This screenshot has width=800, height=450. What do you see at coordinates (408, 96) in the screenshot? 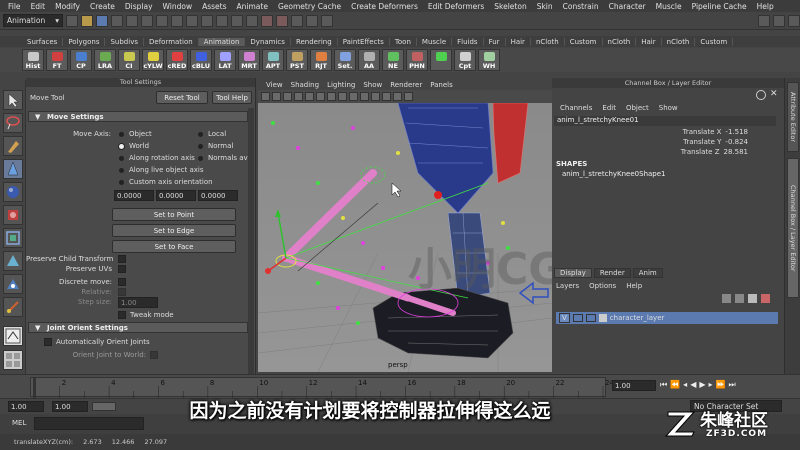
I see `hud-icon` at bounding box center [408, 96].